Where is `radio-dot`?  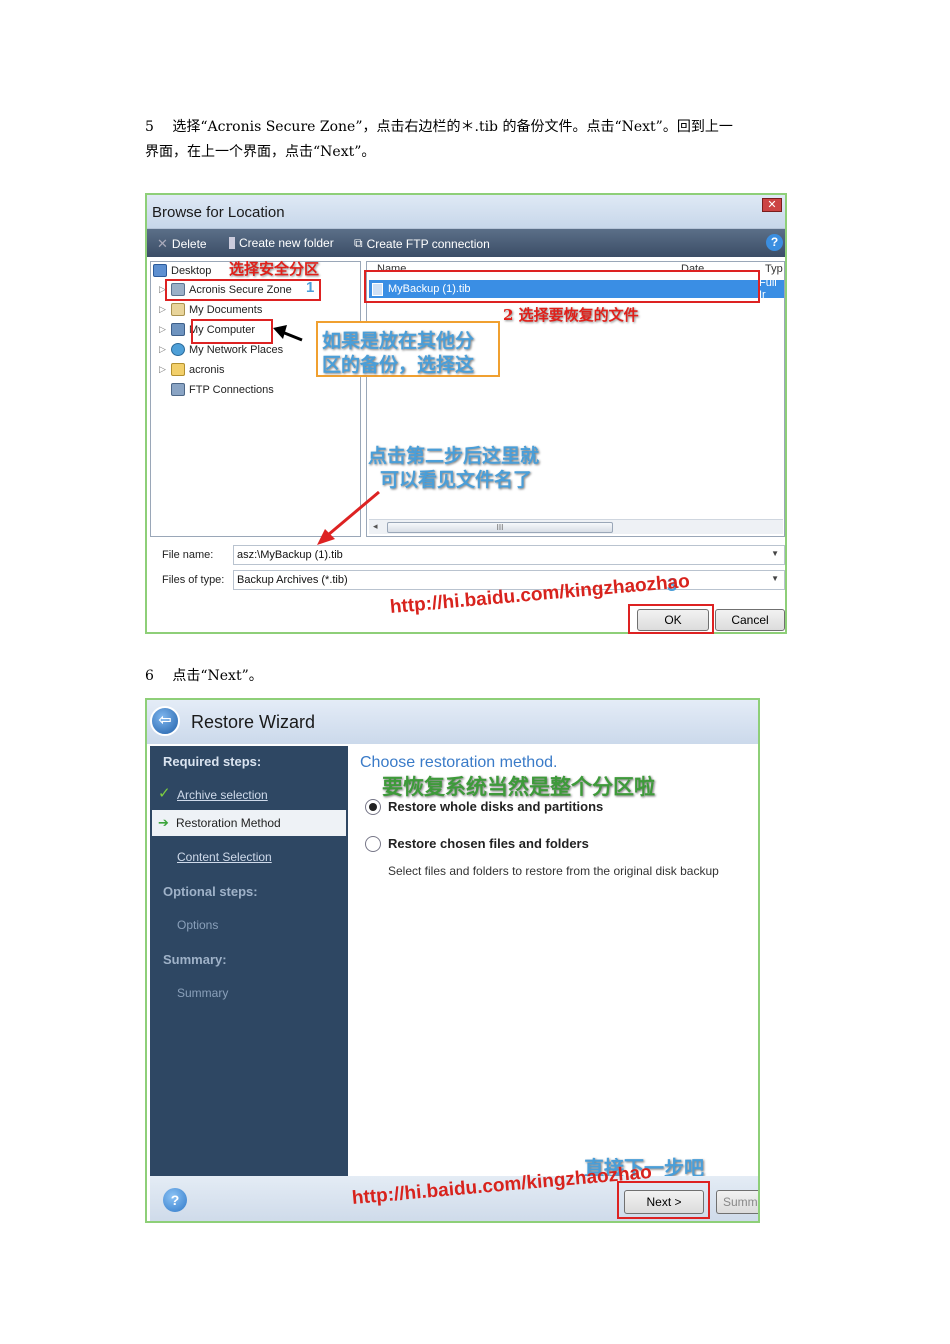 radio-dot is located at coordinates (373, 807).